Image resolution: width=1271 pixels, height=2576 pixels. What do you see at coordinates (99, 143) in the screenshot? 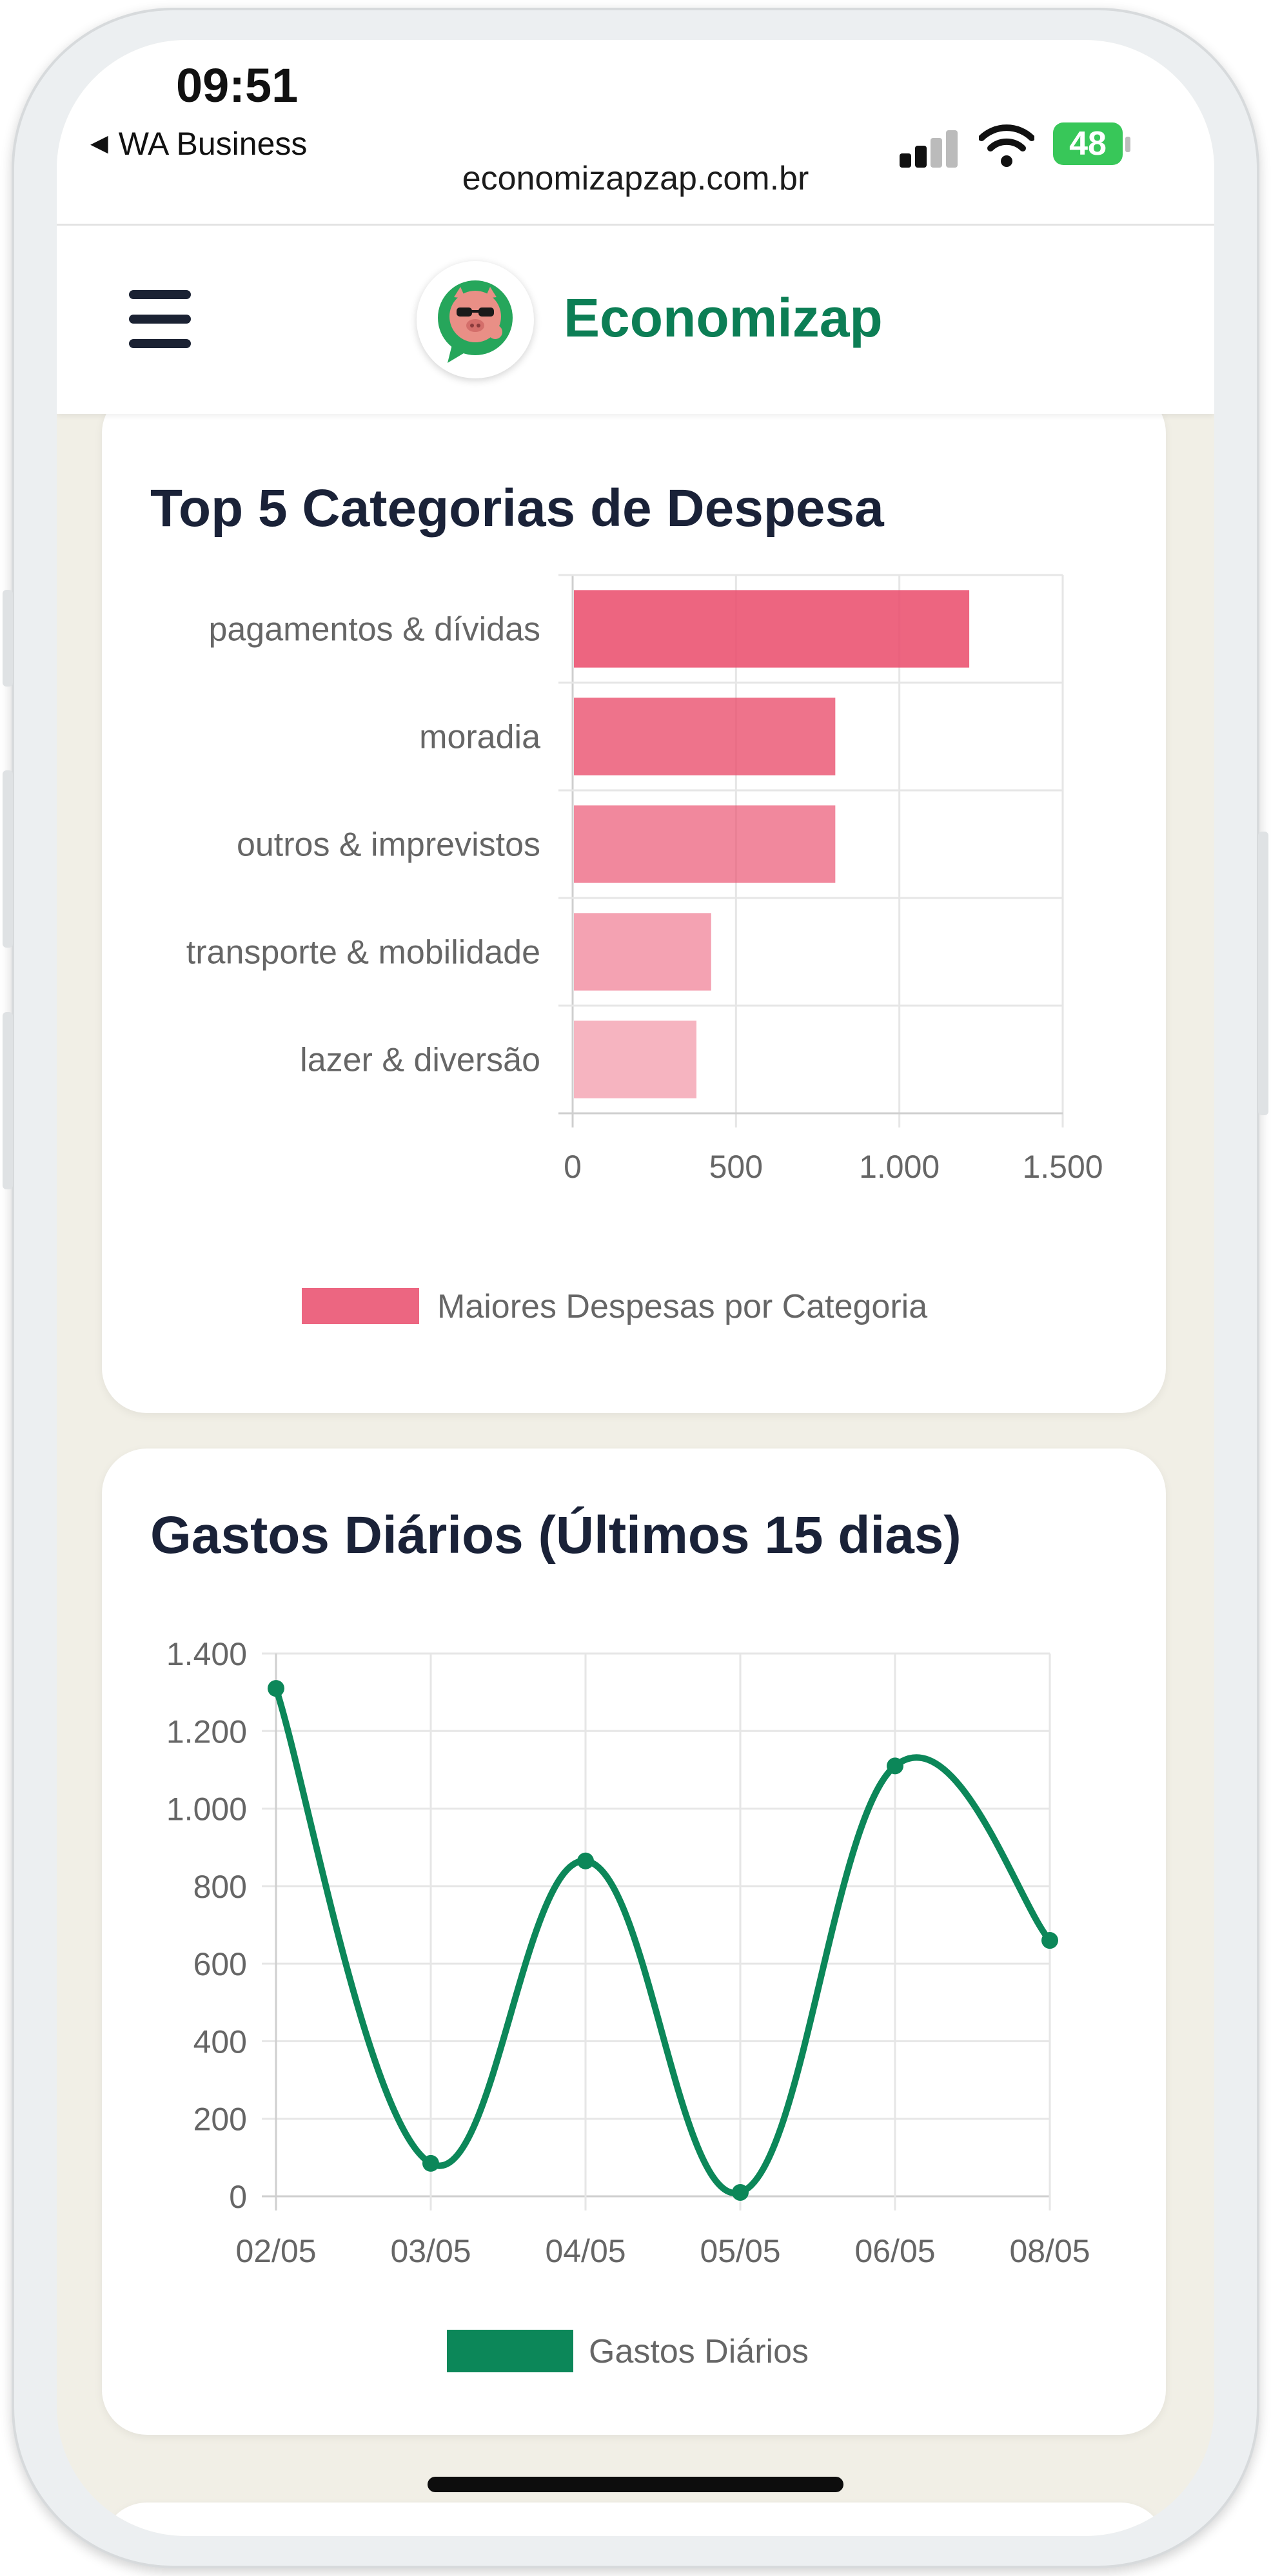
I see `back-arrow-icon: ◀` at bounding box center [99, 143].